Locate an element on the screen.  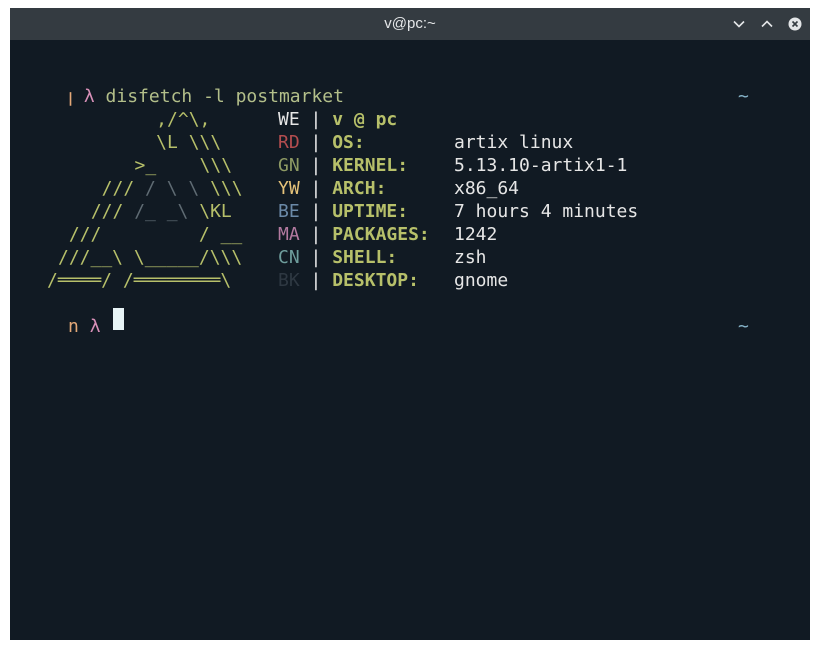
title-bar: v@pc:~ is located at coordinates (410, 24).